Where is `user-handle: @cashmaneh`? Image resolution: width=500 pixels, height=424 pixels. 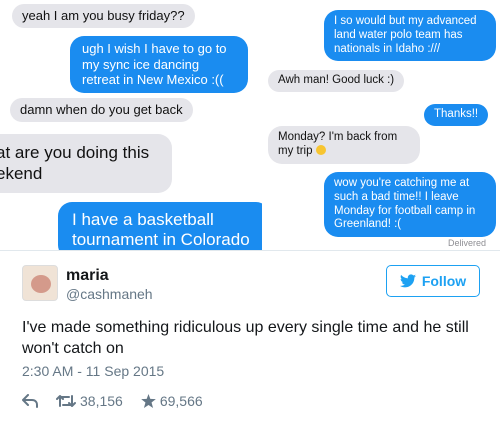 user-handle: @cashmaneh is located at coordinates (109, 294).